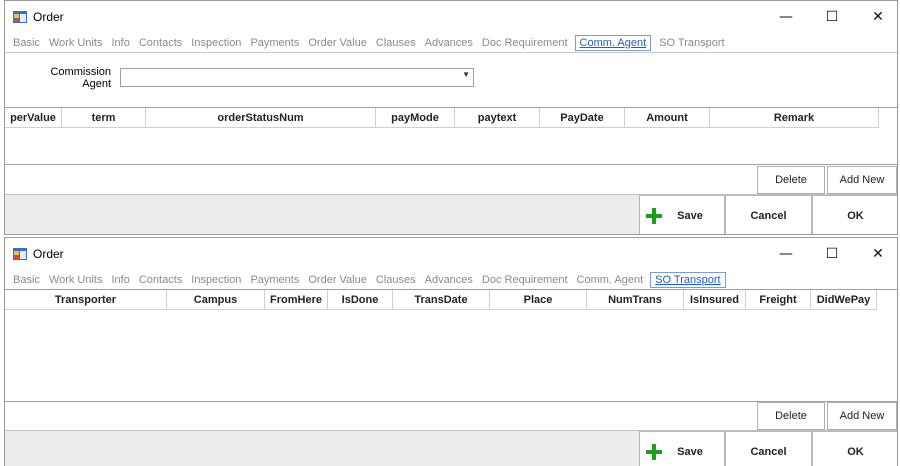  Describe the element at coordinates (104, 118) in the screenshot. I see `column-header: term` at that location.